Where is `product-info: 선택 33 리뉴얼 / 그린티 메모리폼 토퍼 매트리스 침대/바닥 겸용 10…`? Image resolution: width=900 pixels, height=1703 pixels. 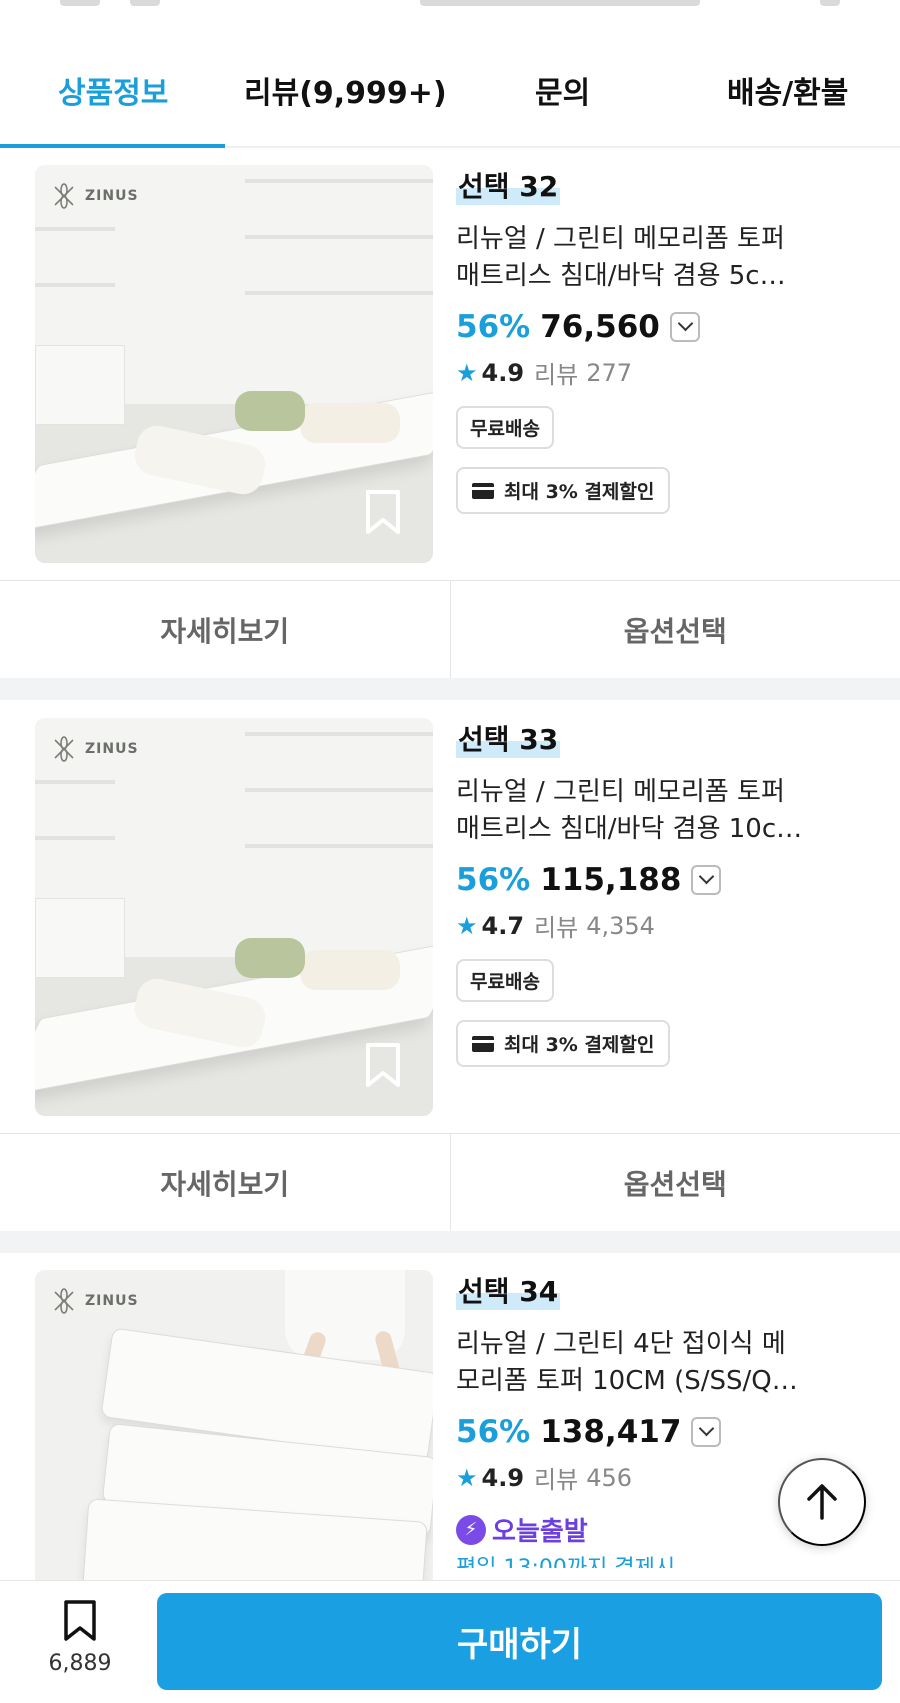 product-info: 선택 33 리뉴얼 / 그린티 메모리폼 토퍼 매트리스 침대/바닥 겸용 10… is located at coordinates (666, 892).